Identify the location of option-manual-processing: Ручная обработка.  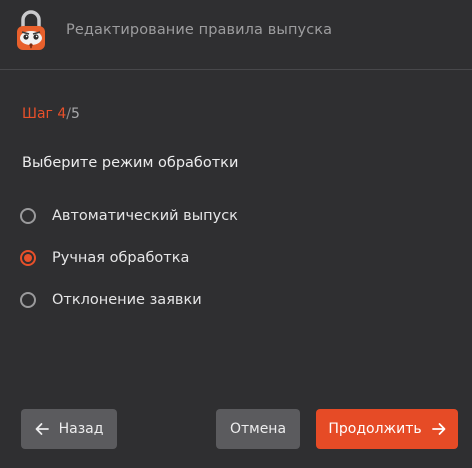
(104, 258).